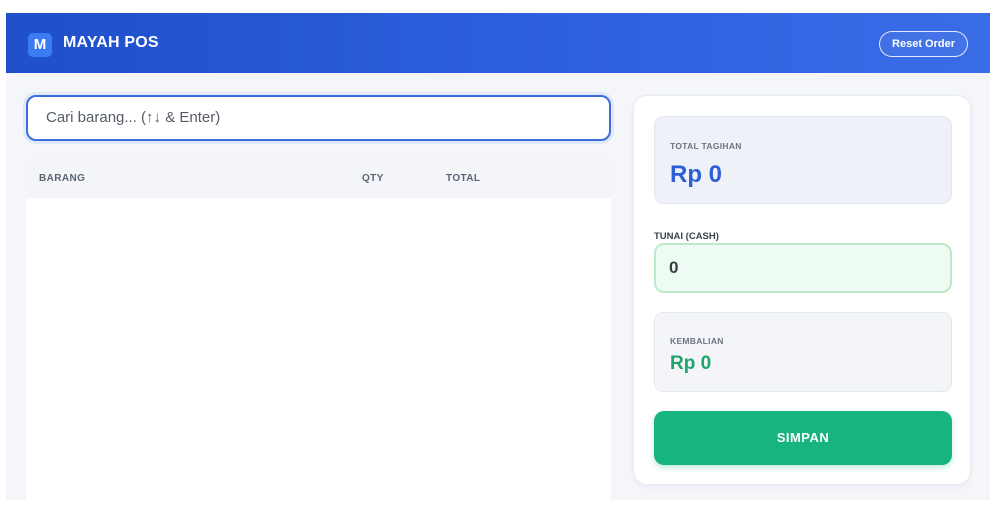 The image size is (997, 515). What do you see at coordinates (111, 42) in the screenshot?
I see `brand-name: MAYAH POS` at bounding box center [111, 42].